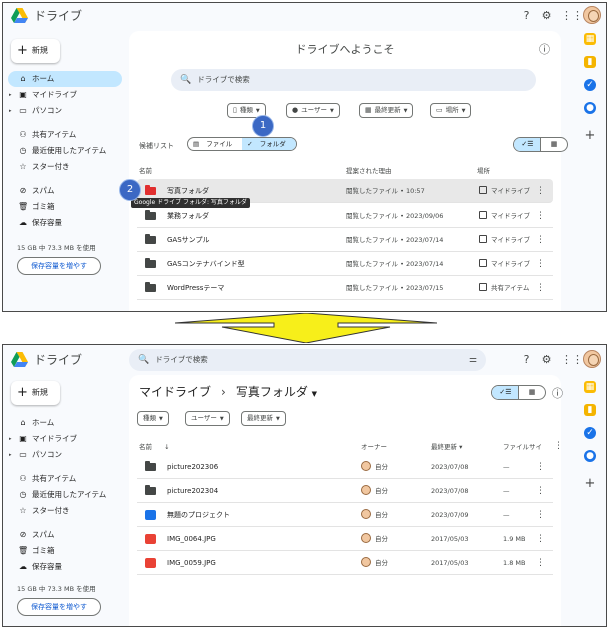 This screenshot has width=609, height=629. Describe the element at coordinates (150, 490) in the screenshot. I see `folder-icon` at that location.